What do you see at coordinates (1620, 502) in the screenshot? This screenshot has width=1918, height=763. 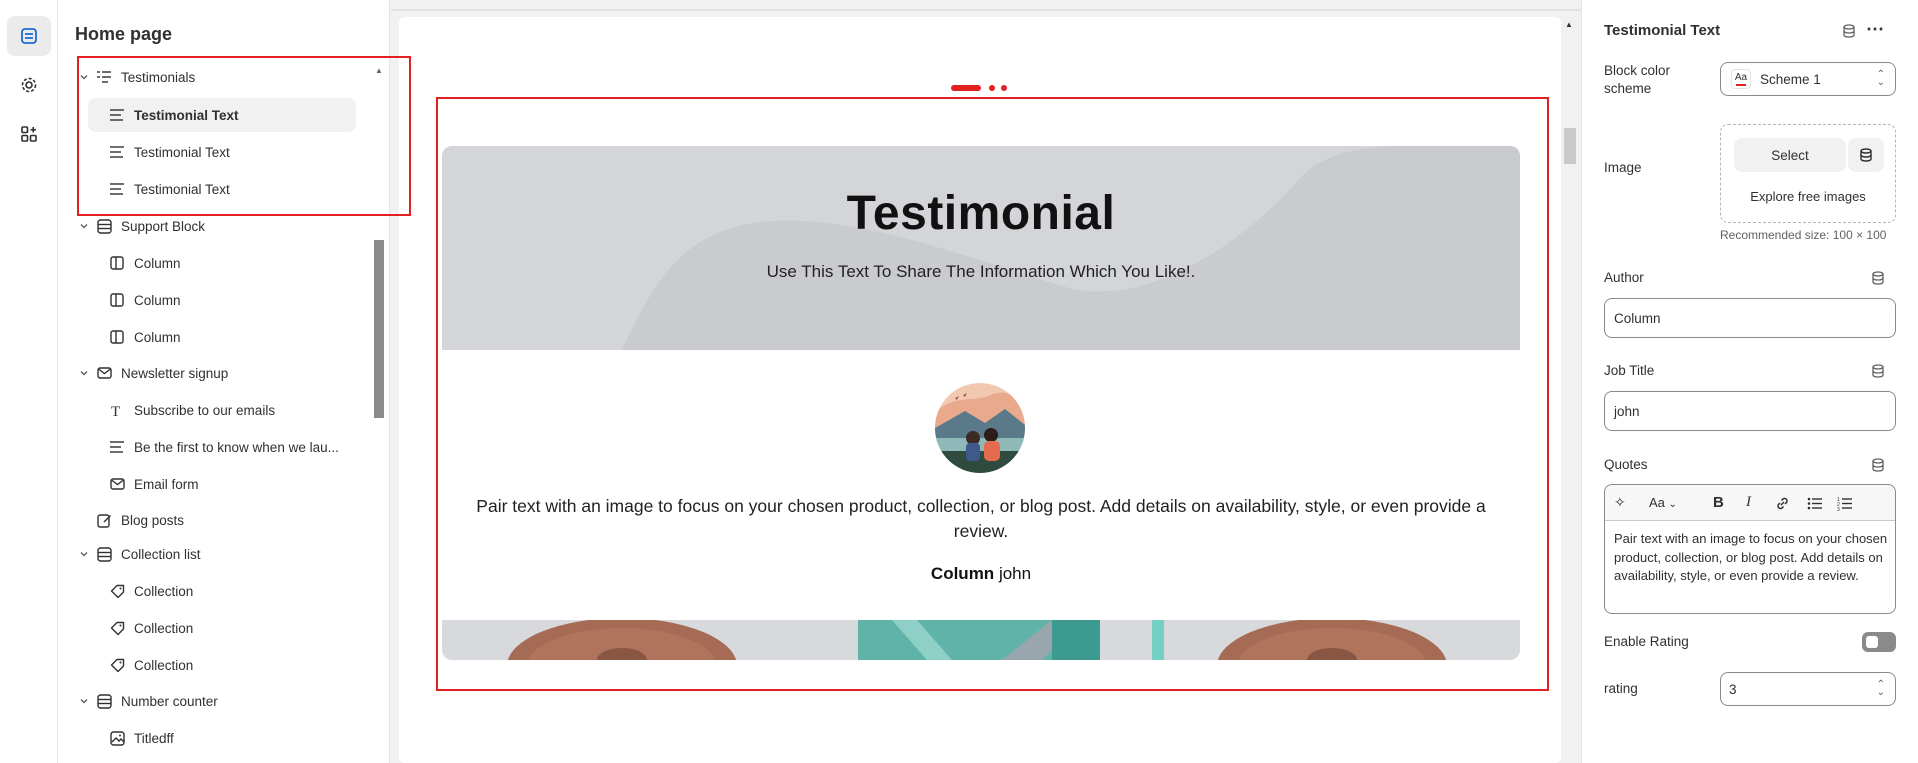 I see `ai-sparkle-icon: ✧` at bounding box center [1620, 502].